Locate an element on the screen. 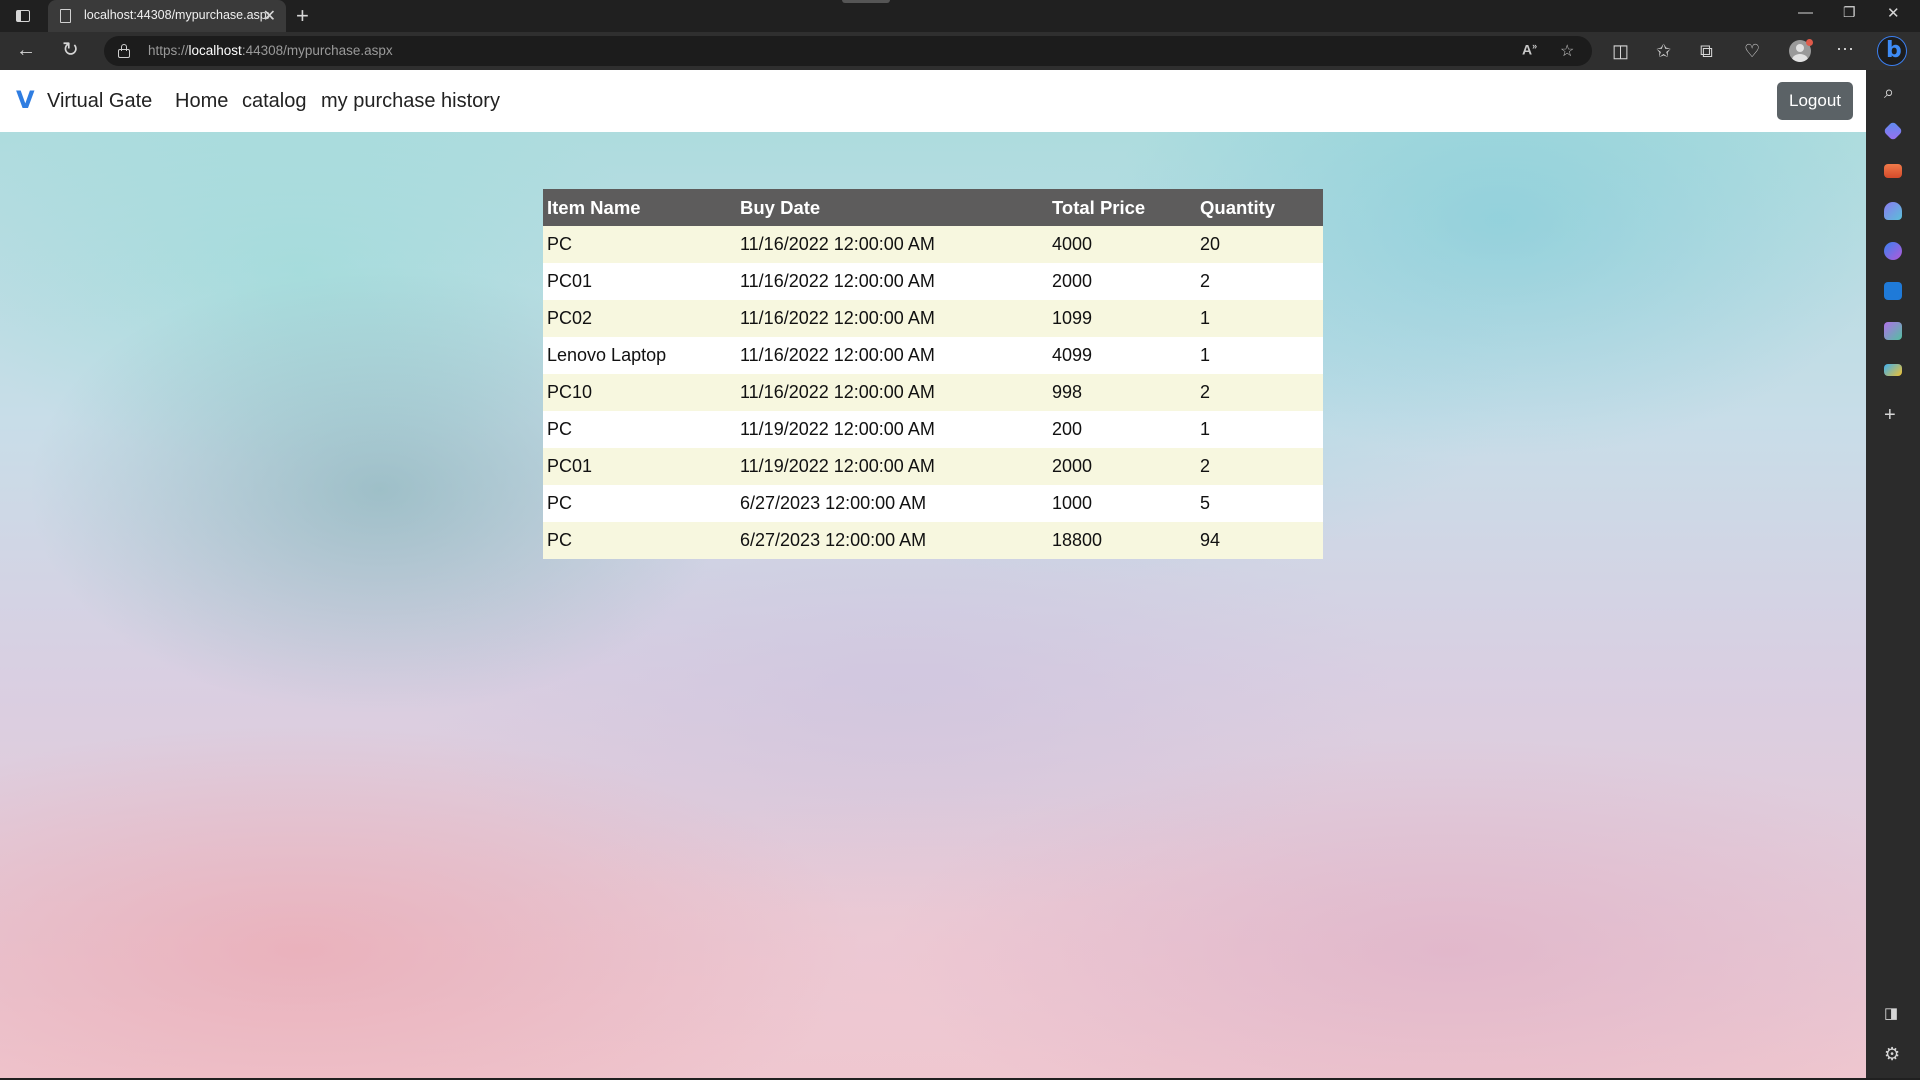 This screenshot has height=1080, width=1920. designer-icon is located at coordinates (1893, 331).